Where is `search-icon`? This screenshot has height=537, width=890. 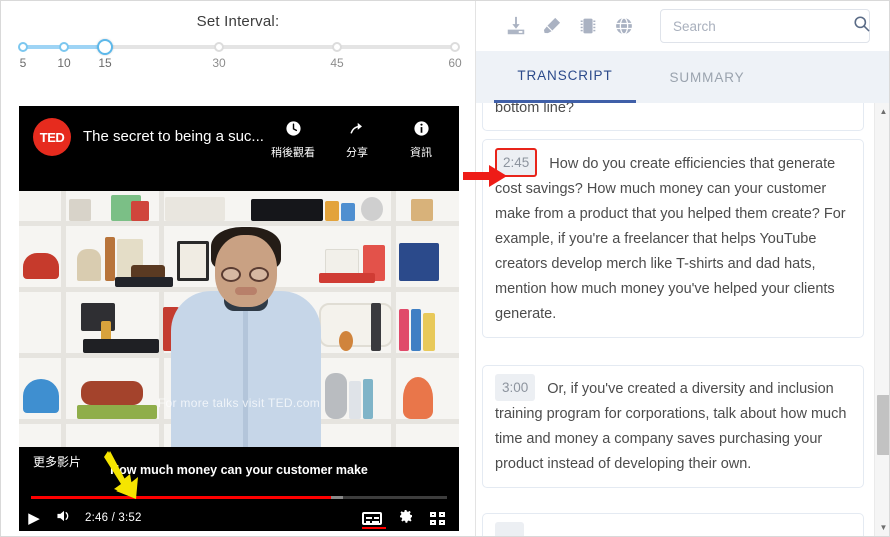 search-icon is located at coordinates (861, 26).